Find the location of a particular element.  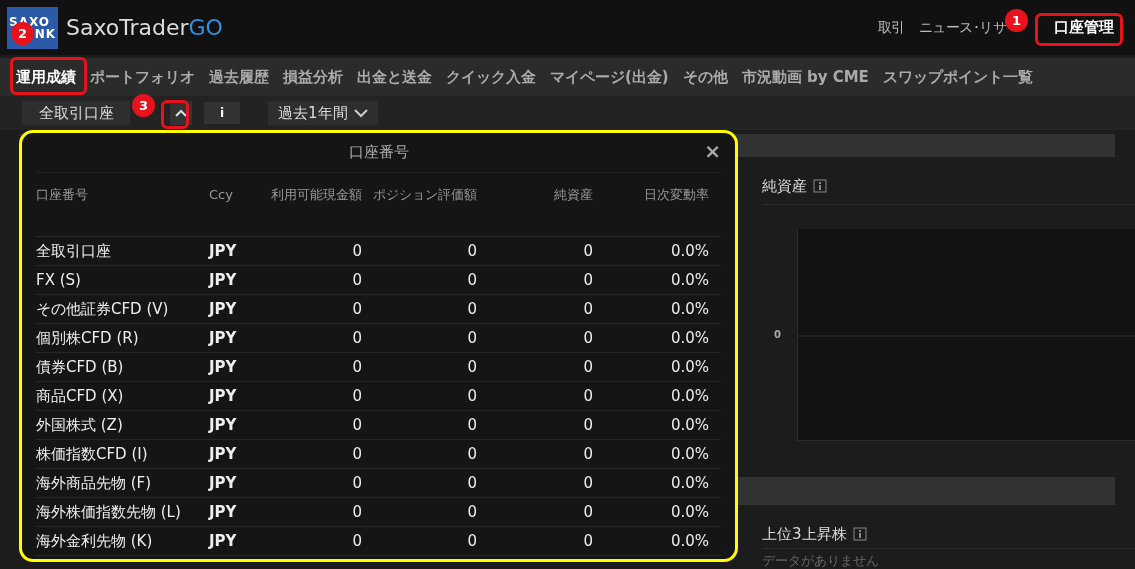

table-cell-text: 外国株式 (Z) is located at coordinates (80, 425).